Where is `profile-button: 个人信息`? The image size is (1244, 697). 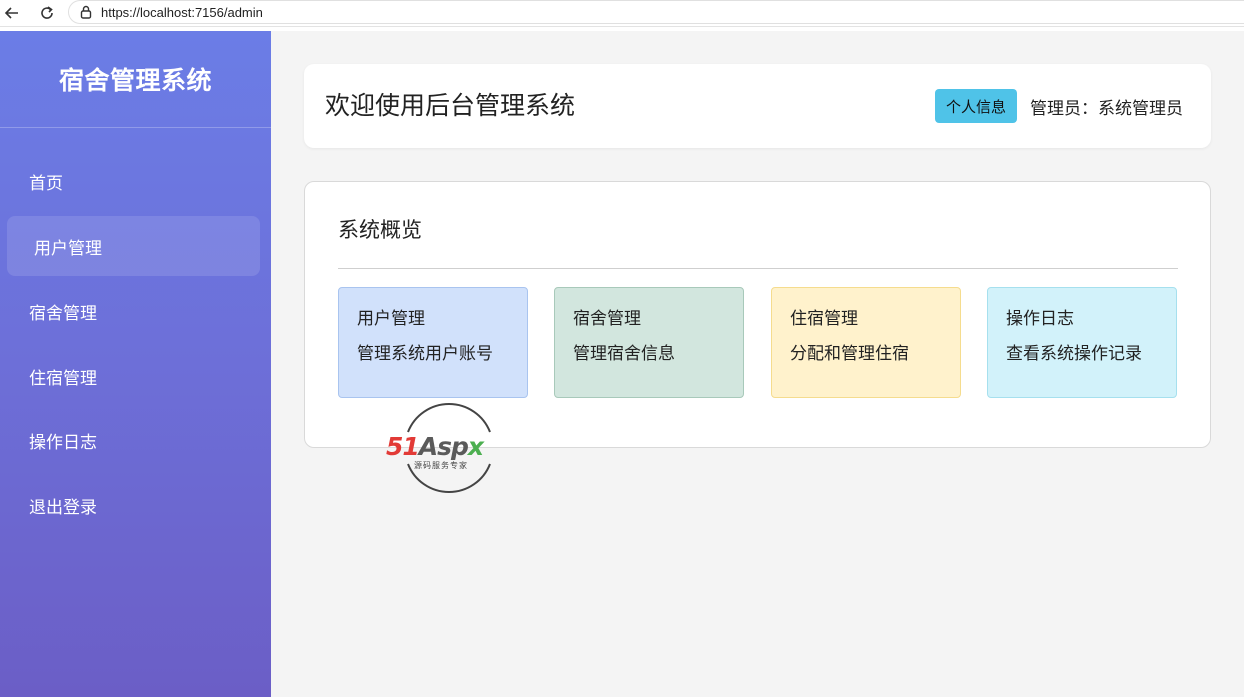 profile-button: 个人信息 is located at coordinates (976, 106).